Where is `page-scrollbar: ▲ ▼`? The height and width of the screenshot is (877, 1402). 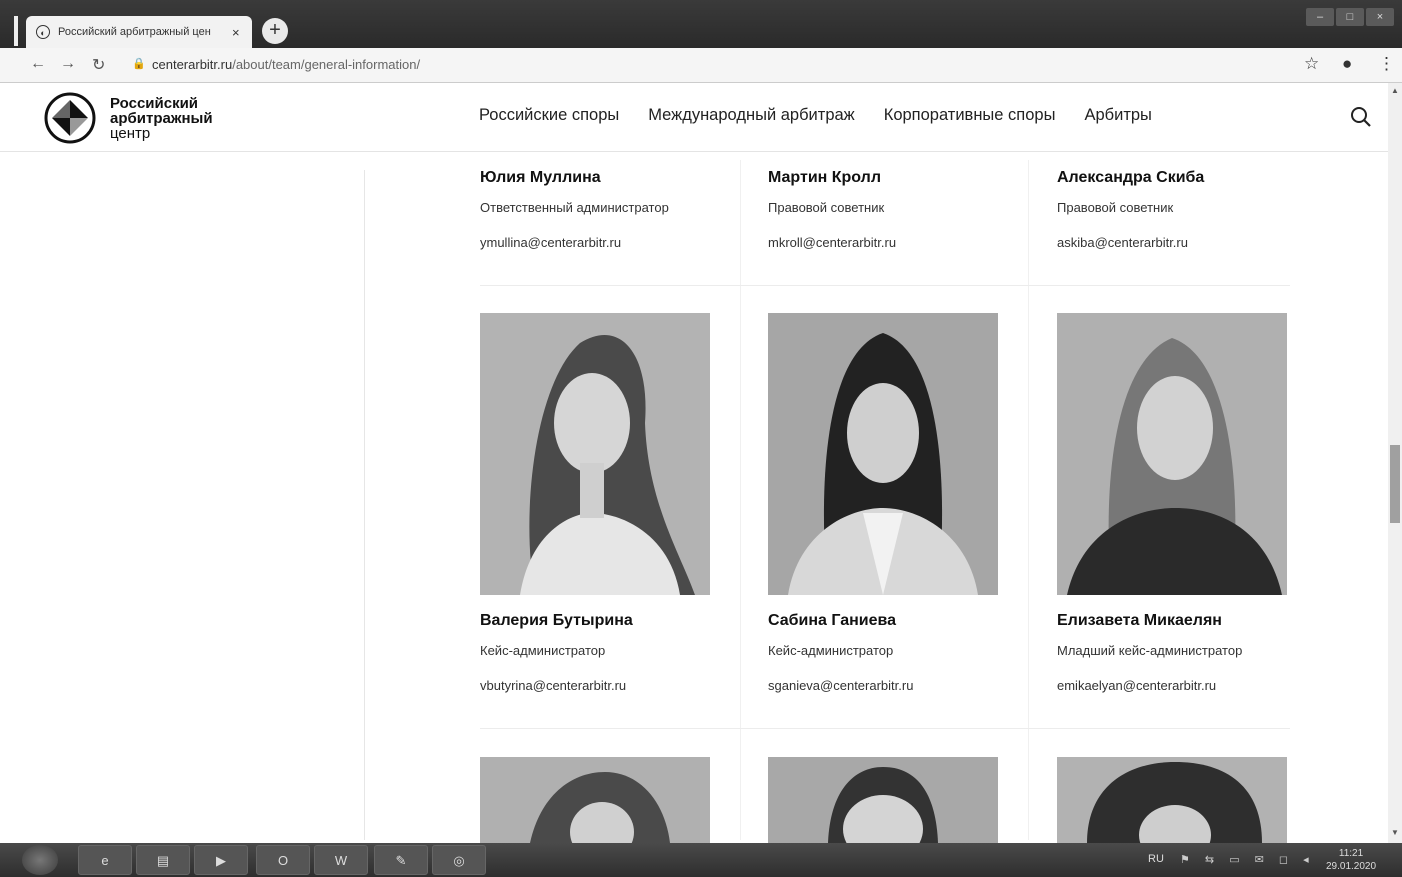 page-scrollbar: ▲ ▼ is located at coordinates (1395, 463).